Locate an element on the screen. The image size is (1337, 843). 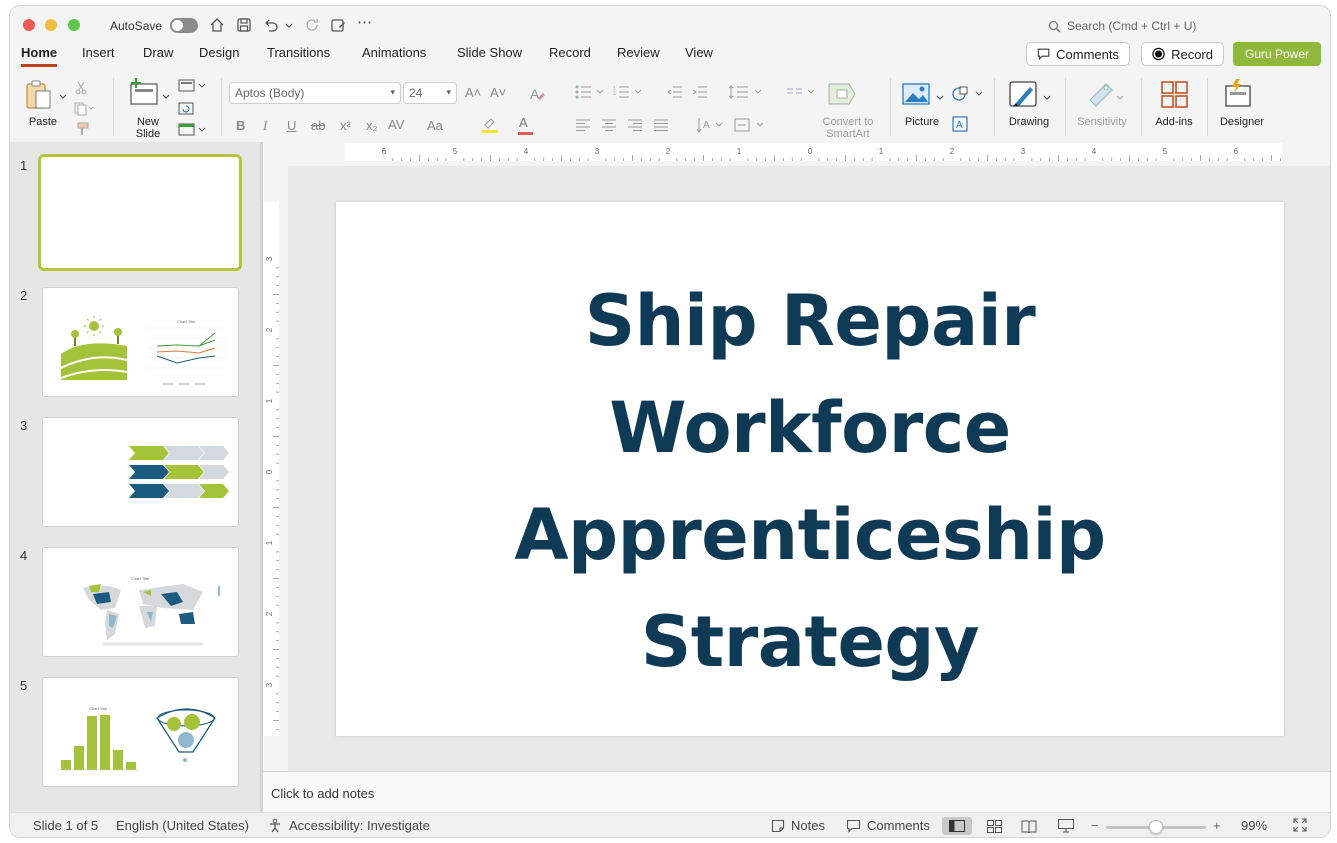
cut-icon is located at coordinates (81, 89).